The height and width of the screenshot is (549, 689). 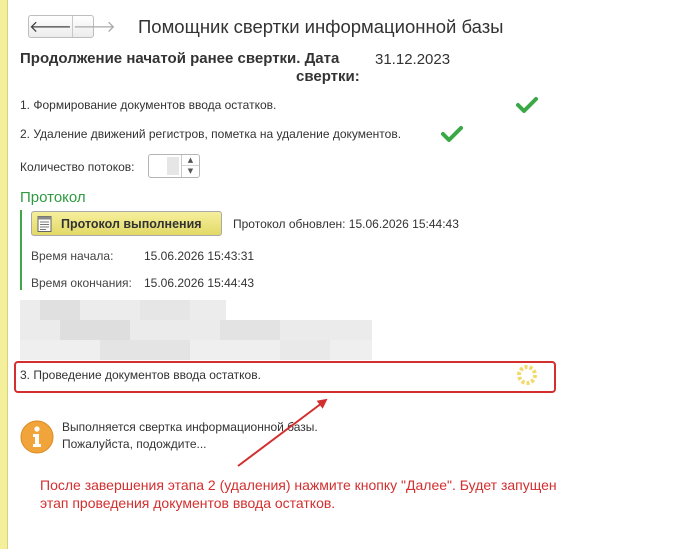 I want to click on protocol-section-bar, so click(x=21, y=250).